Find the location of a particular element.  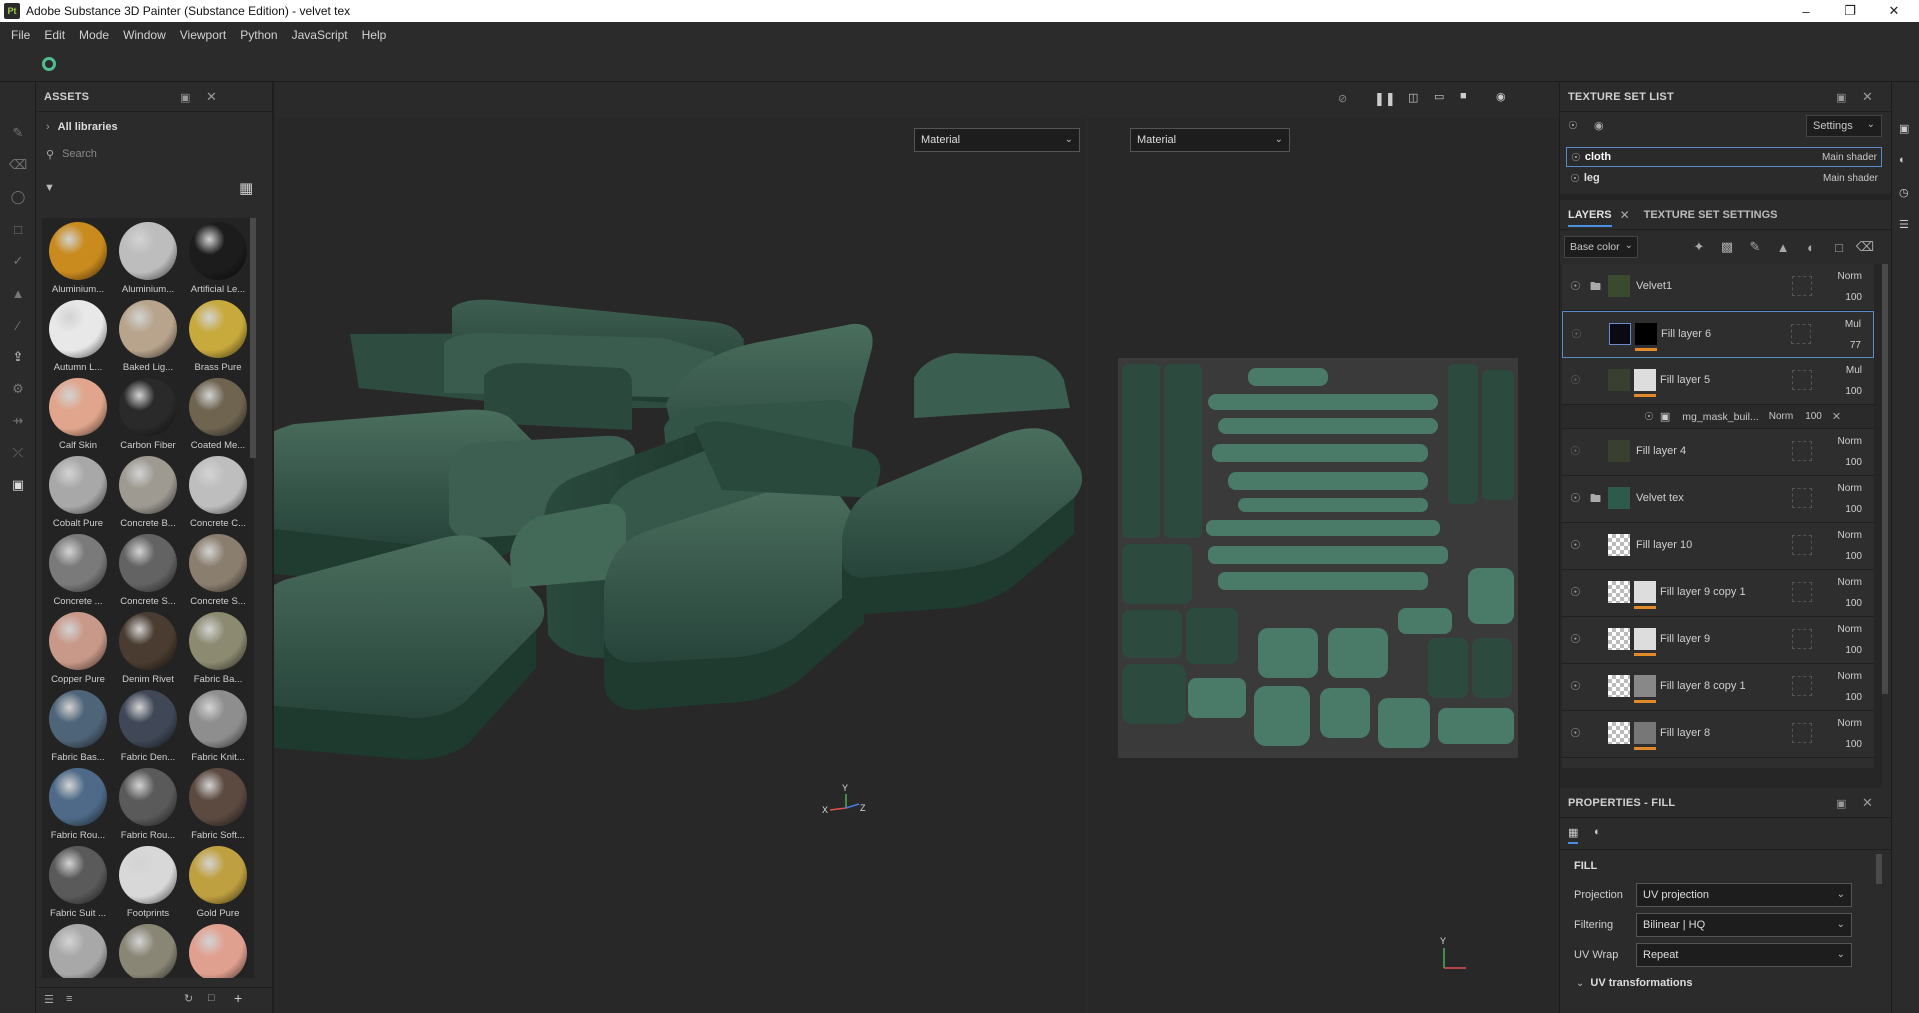

uv-transformations-section: ⌄ UV transformations is located at coordinates (1634, 983).